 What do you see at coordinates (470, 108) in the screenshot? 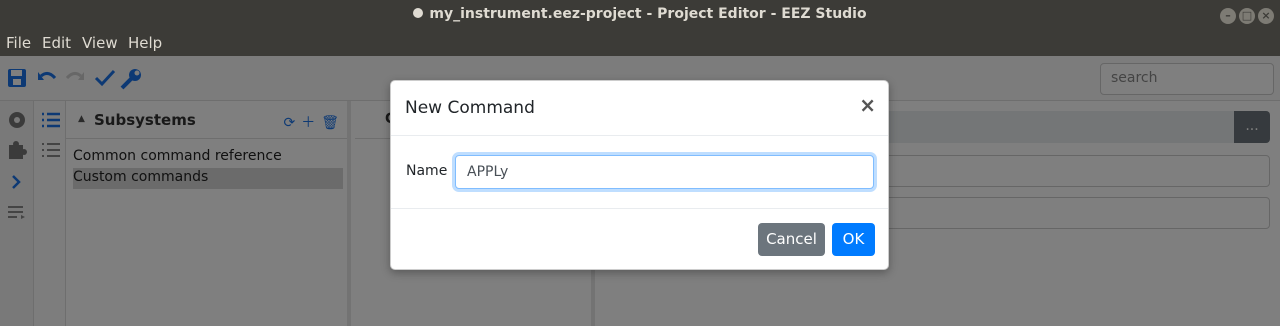
I see `dialog-title: New Command` at bounding box center [470, 108].